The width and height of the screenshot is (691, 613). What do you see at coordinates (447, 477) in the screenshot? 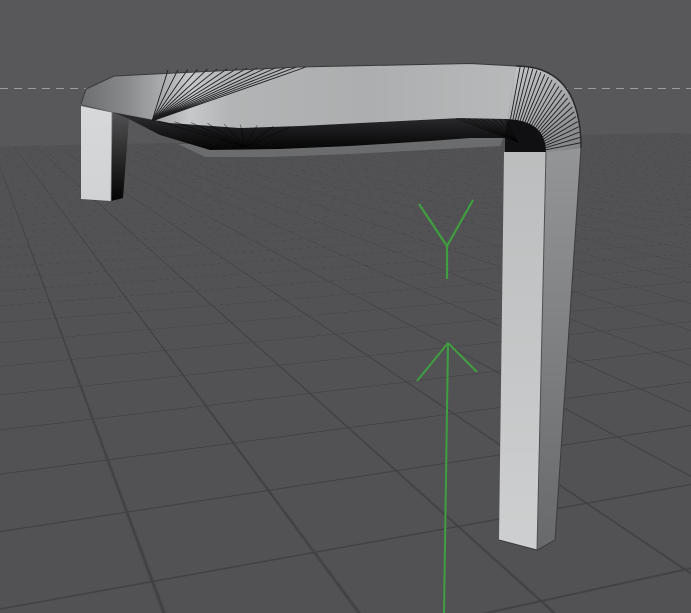
I see `y-axis-arrow` at bounding box center [447, 477].